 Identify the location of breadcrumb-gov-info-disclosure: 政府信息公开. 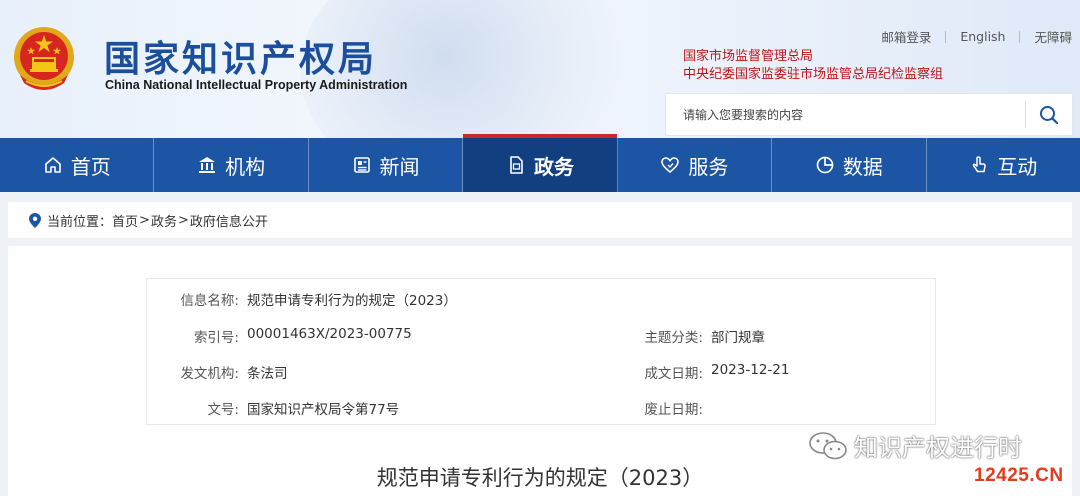
(229, 220).